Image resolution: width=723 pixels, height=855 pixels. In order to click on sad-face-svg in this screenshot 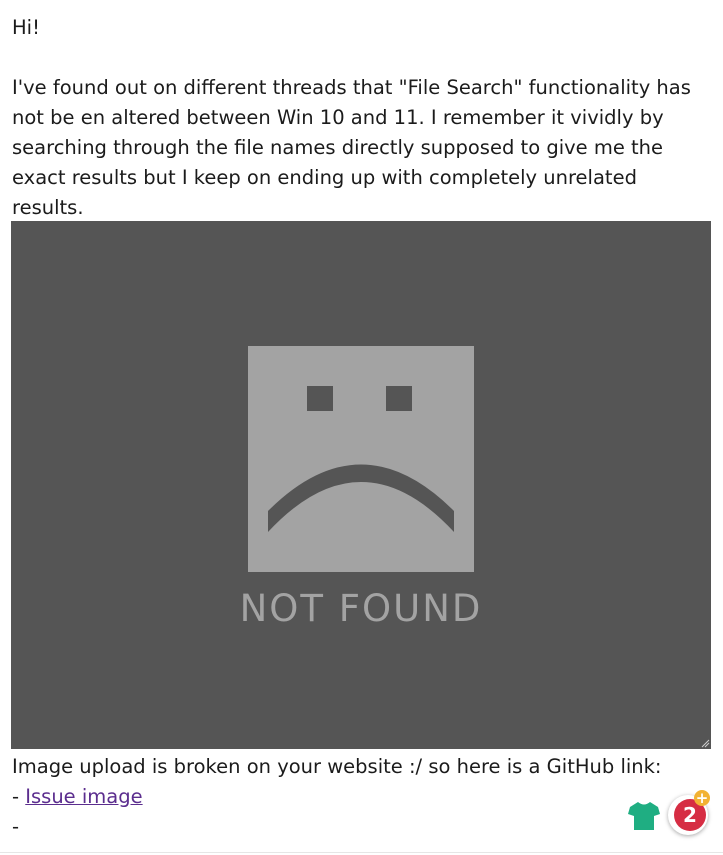, I will do `click(361, 459)`.